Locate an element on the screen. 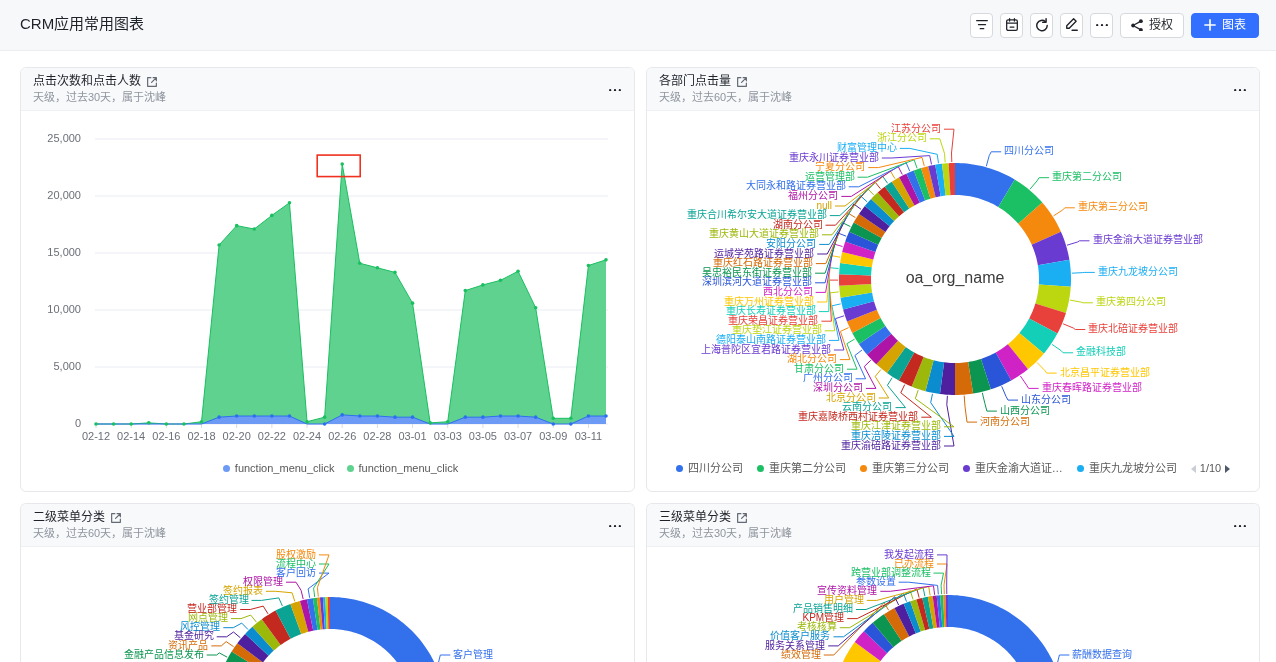  pager-next-icon is located at coordinates (1228, 468).